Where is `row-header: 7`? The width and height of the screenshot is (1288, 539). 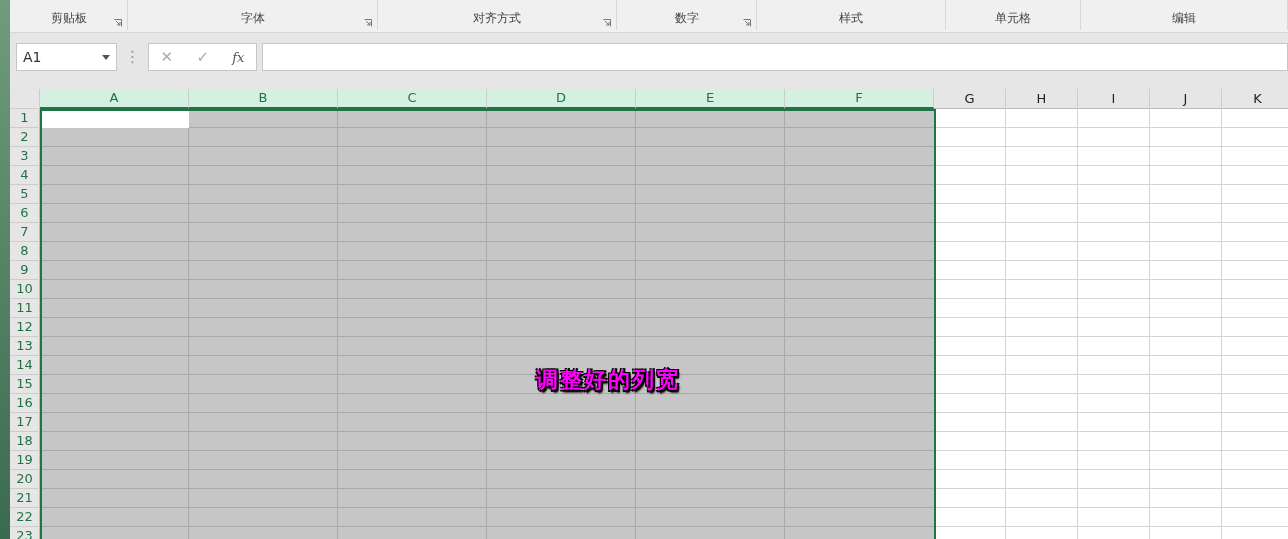 row-header: 7 is located at coordinates (25, 232).